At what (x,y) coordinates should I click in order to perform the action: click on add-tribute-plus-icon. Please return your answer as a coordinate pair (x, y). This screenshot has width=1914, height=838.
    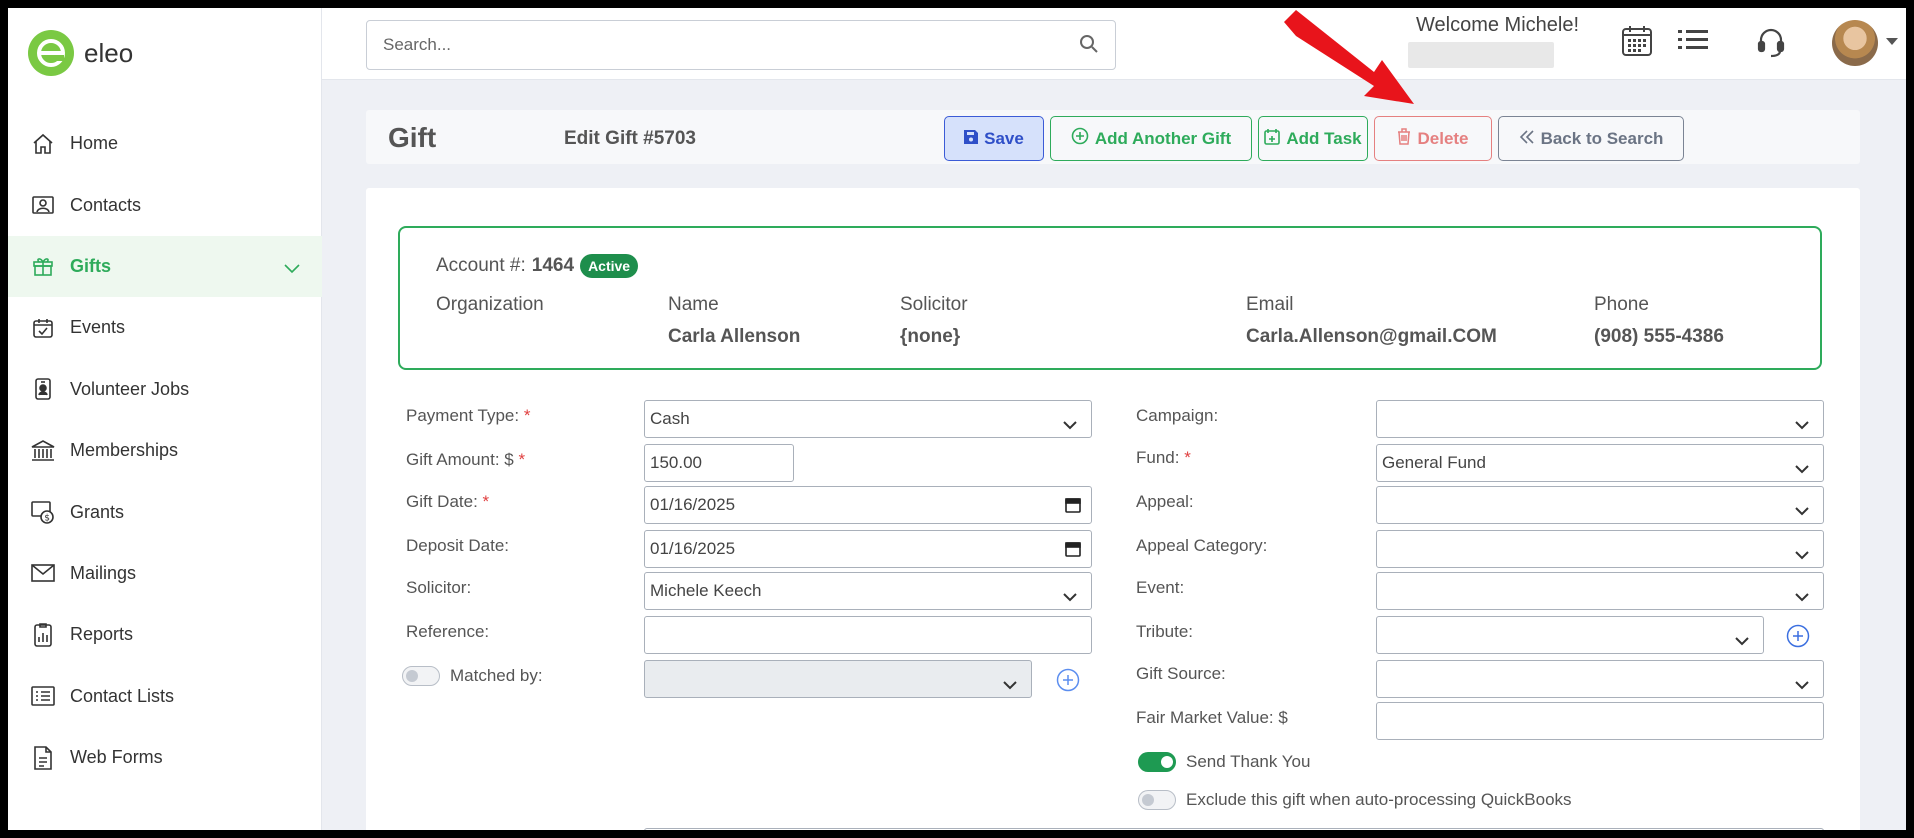
    Looking at the image, I should click on (1798, 636).